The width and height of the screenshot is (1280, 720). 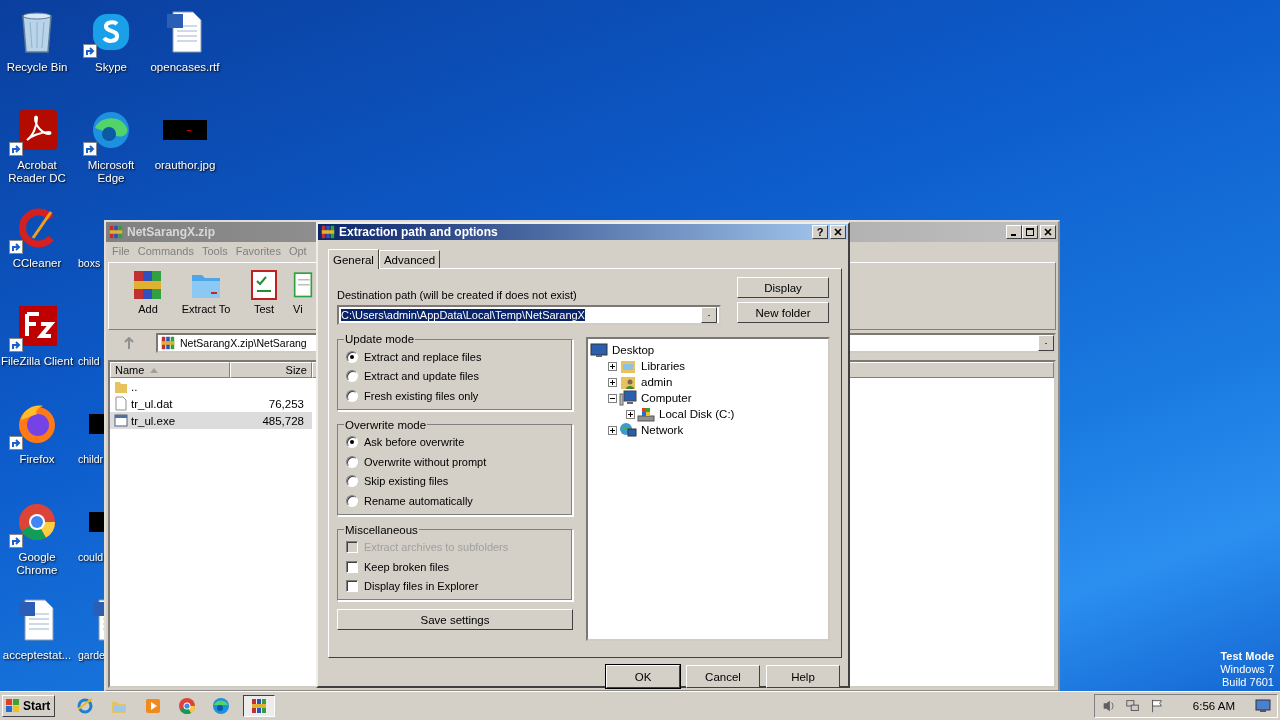 What do you see at coordinates (386, 424) in the screenshot?
I see `group-title: Overwrite mode` at bounding box center [386, 424].